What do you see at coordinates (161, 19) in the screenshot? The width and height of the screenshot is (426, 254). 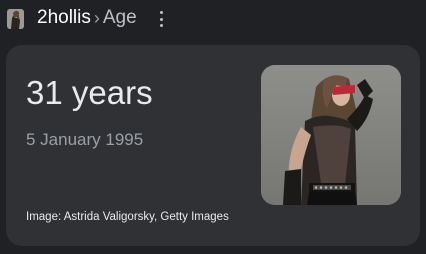 I see `more-vert-icon` at bounding box center [161, 19].